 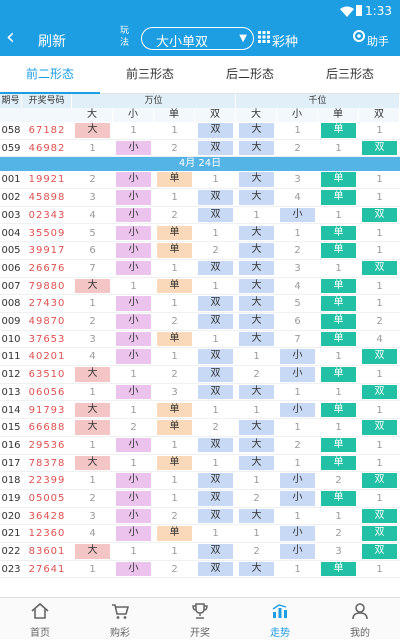 What do you see at coordinates (379, 115) in the screenshot?
I see `subheader-7: 双` at bounding box center [379, 115].